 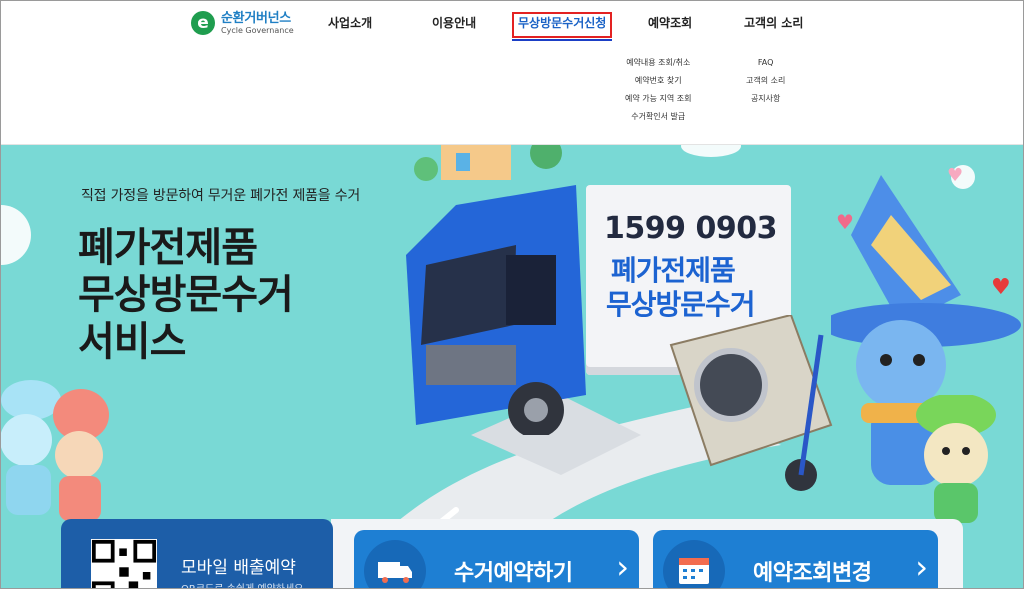 I want to click on submenu-item-find-number: 예약번호 찾기, so click(x=658, y=80).